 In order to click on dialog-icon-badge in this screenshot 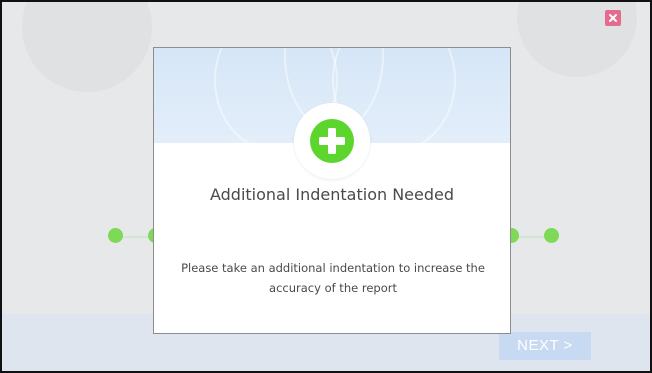, I will do `click(332, 141)`.